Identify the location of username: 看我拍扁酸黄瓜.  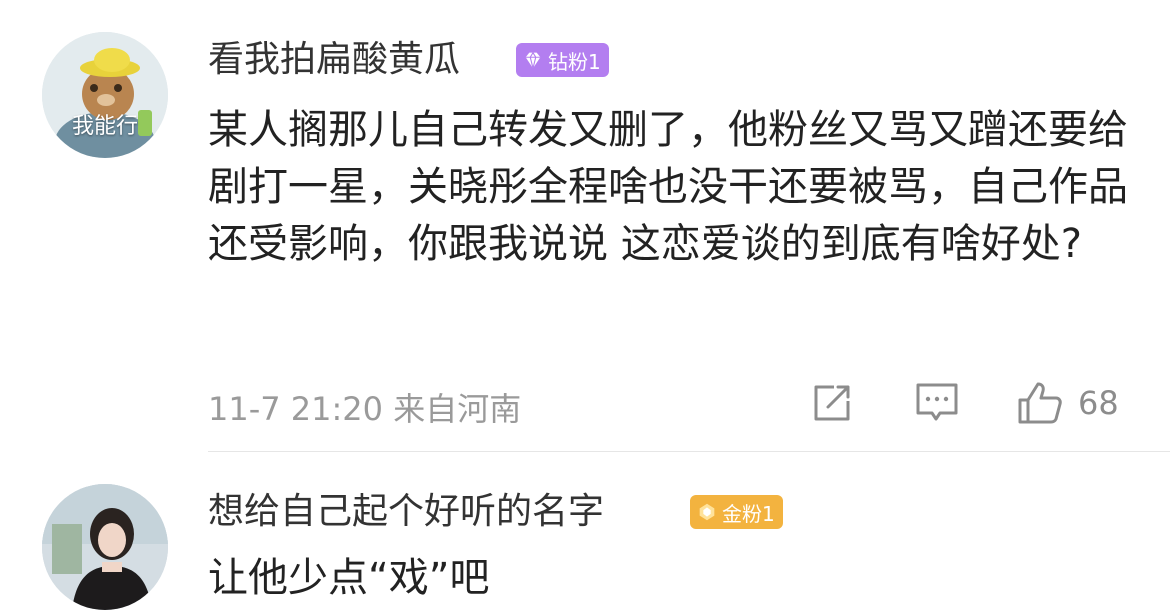
(334, 60).